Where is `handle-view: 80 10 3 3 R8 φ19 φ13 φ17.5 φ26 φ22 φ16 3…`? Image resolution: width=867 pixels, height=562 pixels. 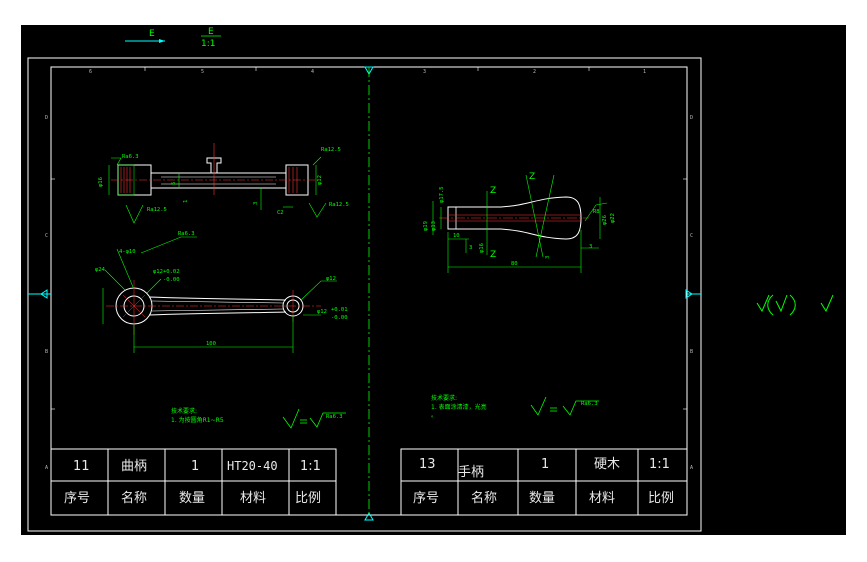 handle-view: 80 10 3 3 R8 φ19 φ13 φ17.5 φ26 φ22 φ16 3… is located at coordinates (519, 222).